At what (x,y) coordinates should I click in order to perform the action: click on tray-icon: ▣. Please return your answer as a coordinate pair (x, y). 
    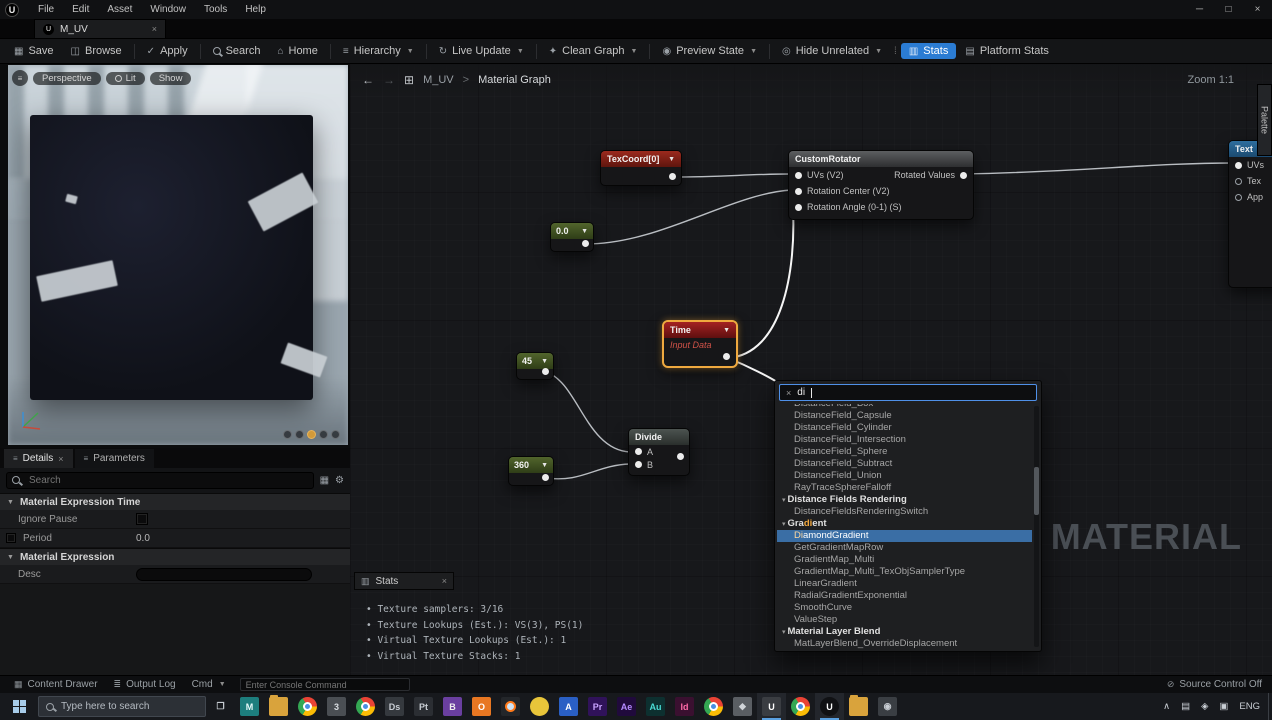
    Looking at the image, I should click on (1223, 706).